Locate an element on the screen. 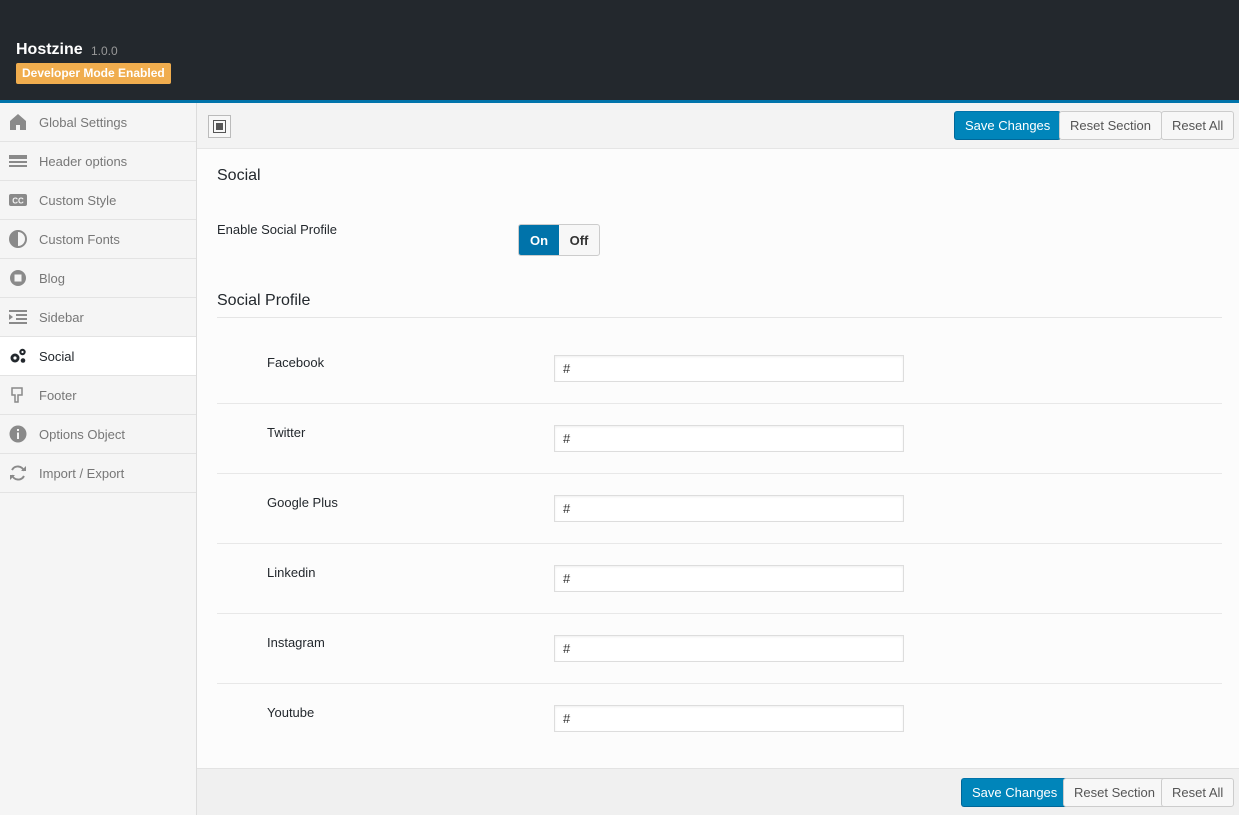 The image size is (1239, 815). app-name: Hostzine is located at coordinates (49, 49).